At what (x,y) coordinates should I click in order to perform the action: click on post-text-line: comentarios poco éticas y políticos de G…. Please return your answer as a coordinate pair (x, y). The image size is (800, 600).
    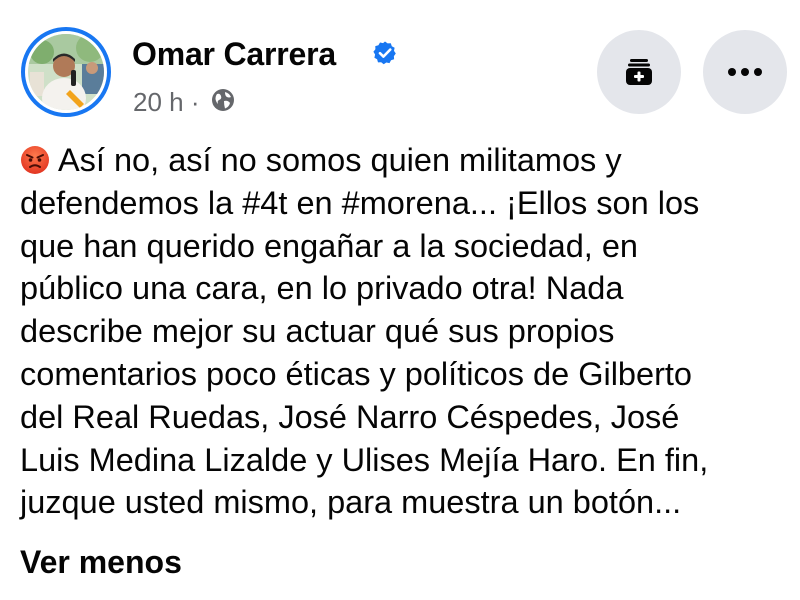
    Looking at the image, I should click on (356, 373).